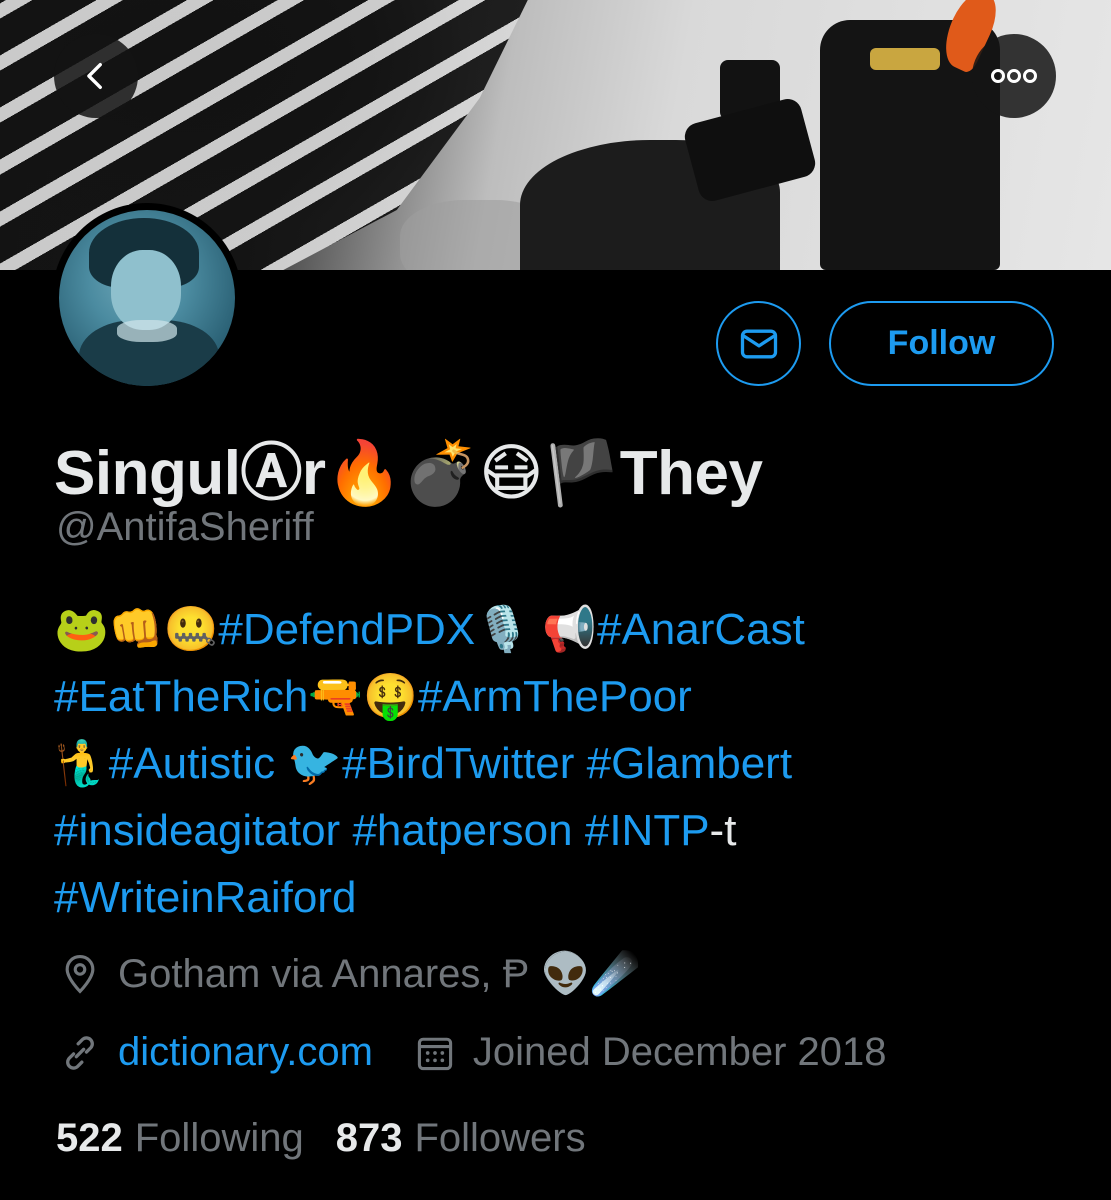 The width and height of the screenshot is (1111, 1200). I want to click on location-text: Gotham via Annares, Ᵽ 👽☄️, so click(379, 974).